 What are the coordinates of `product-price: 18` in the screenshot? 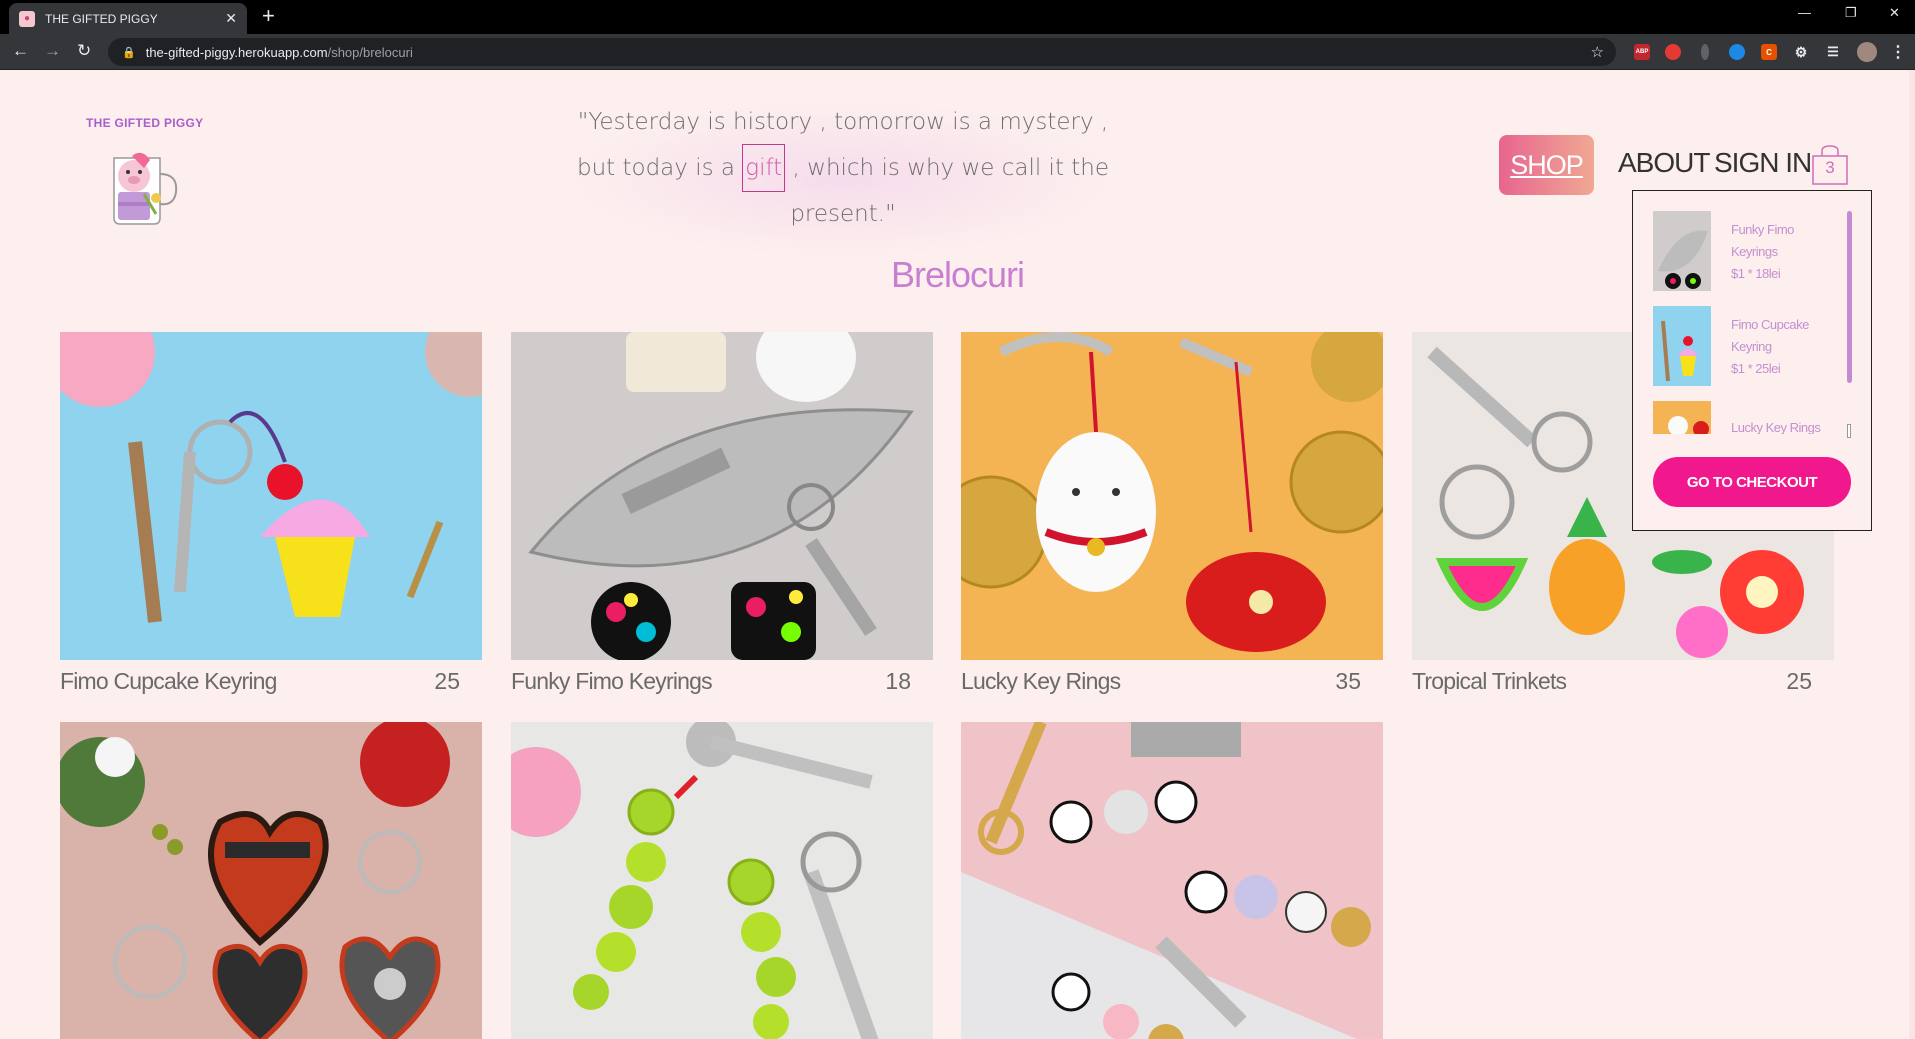 It's located at (898, 681).